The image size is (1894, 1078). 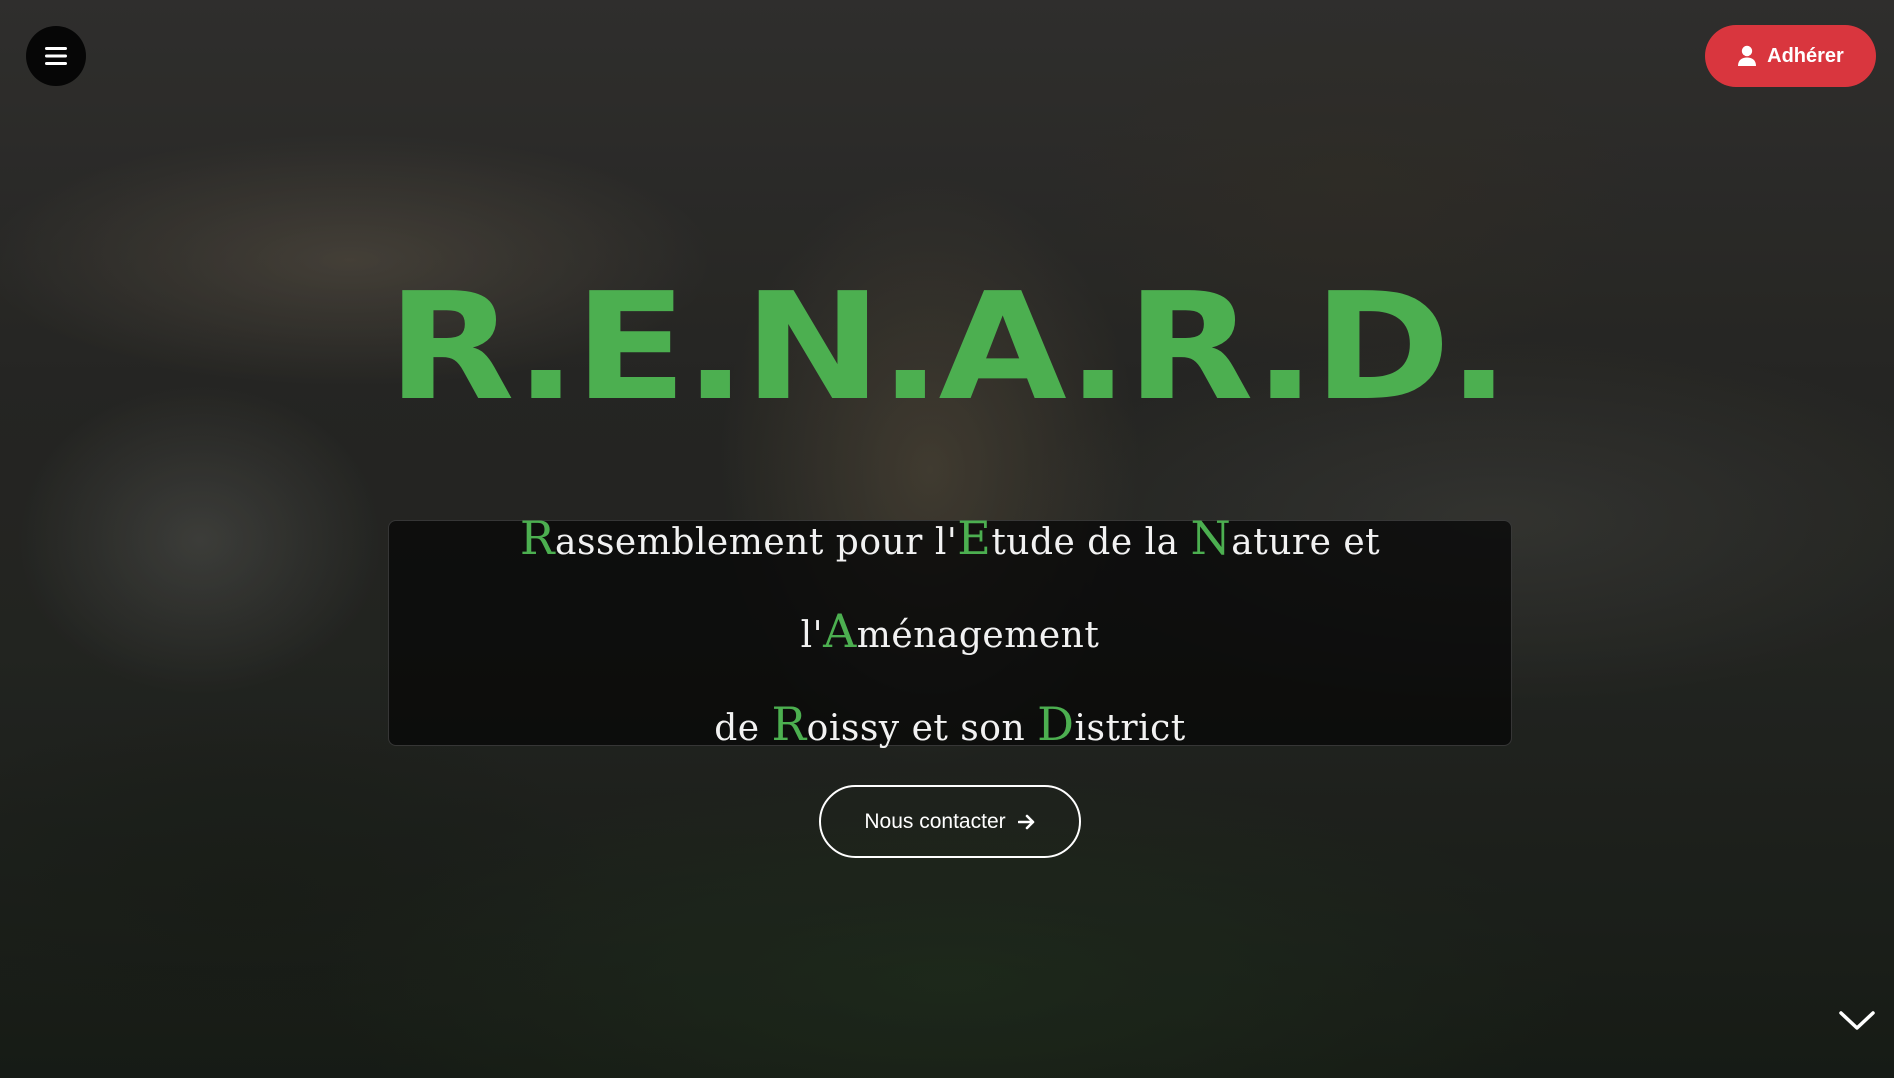 I want to click on join-button-label: Adhérer, so click(x=1805, y=55).